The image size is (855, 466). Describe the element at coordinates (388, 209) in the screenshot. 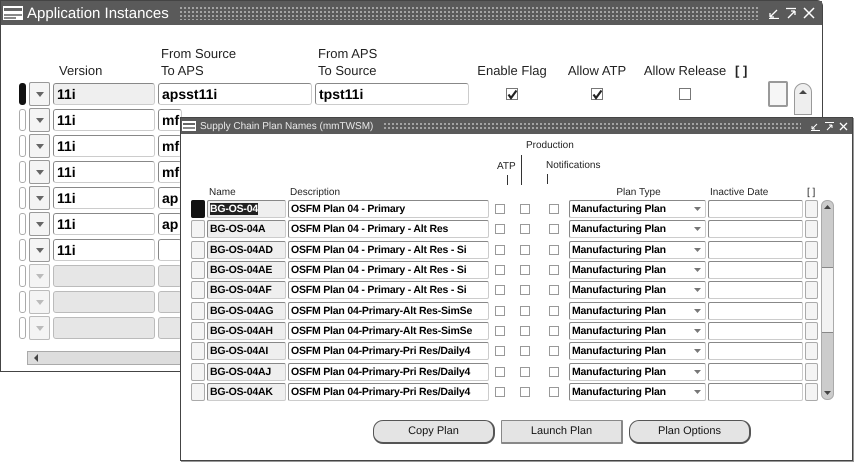

I see `description-field: OSFM Plan 04 - Primary` at that location.